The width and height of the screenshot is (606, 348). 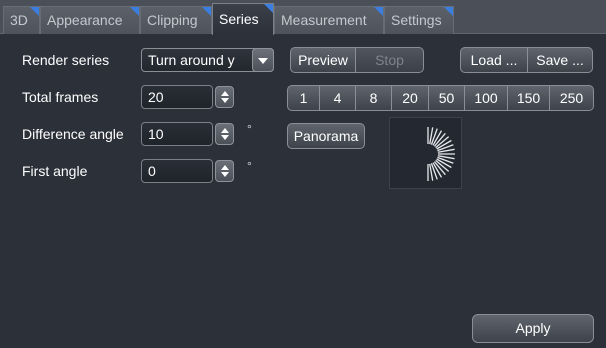 I want to click on tab-label: Settings, so click(x=416, y=20).